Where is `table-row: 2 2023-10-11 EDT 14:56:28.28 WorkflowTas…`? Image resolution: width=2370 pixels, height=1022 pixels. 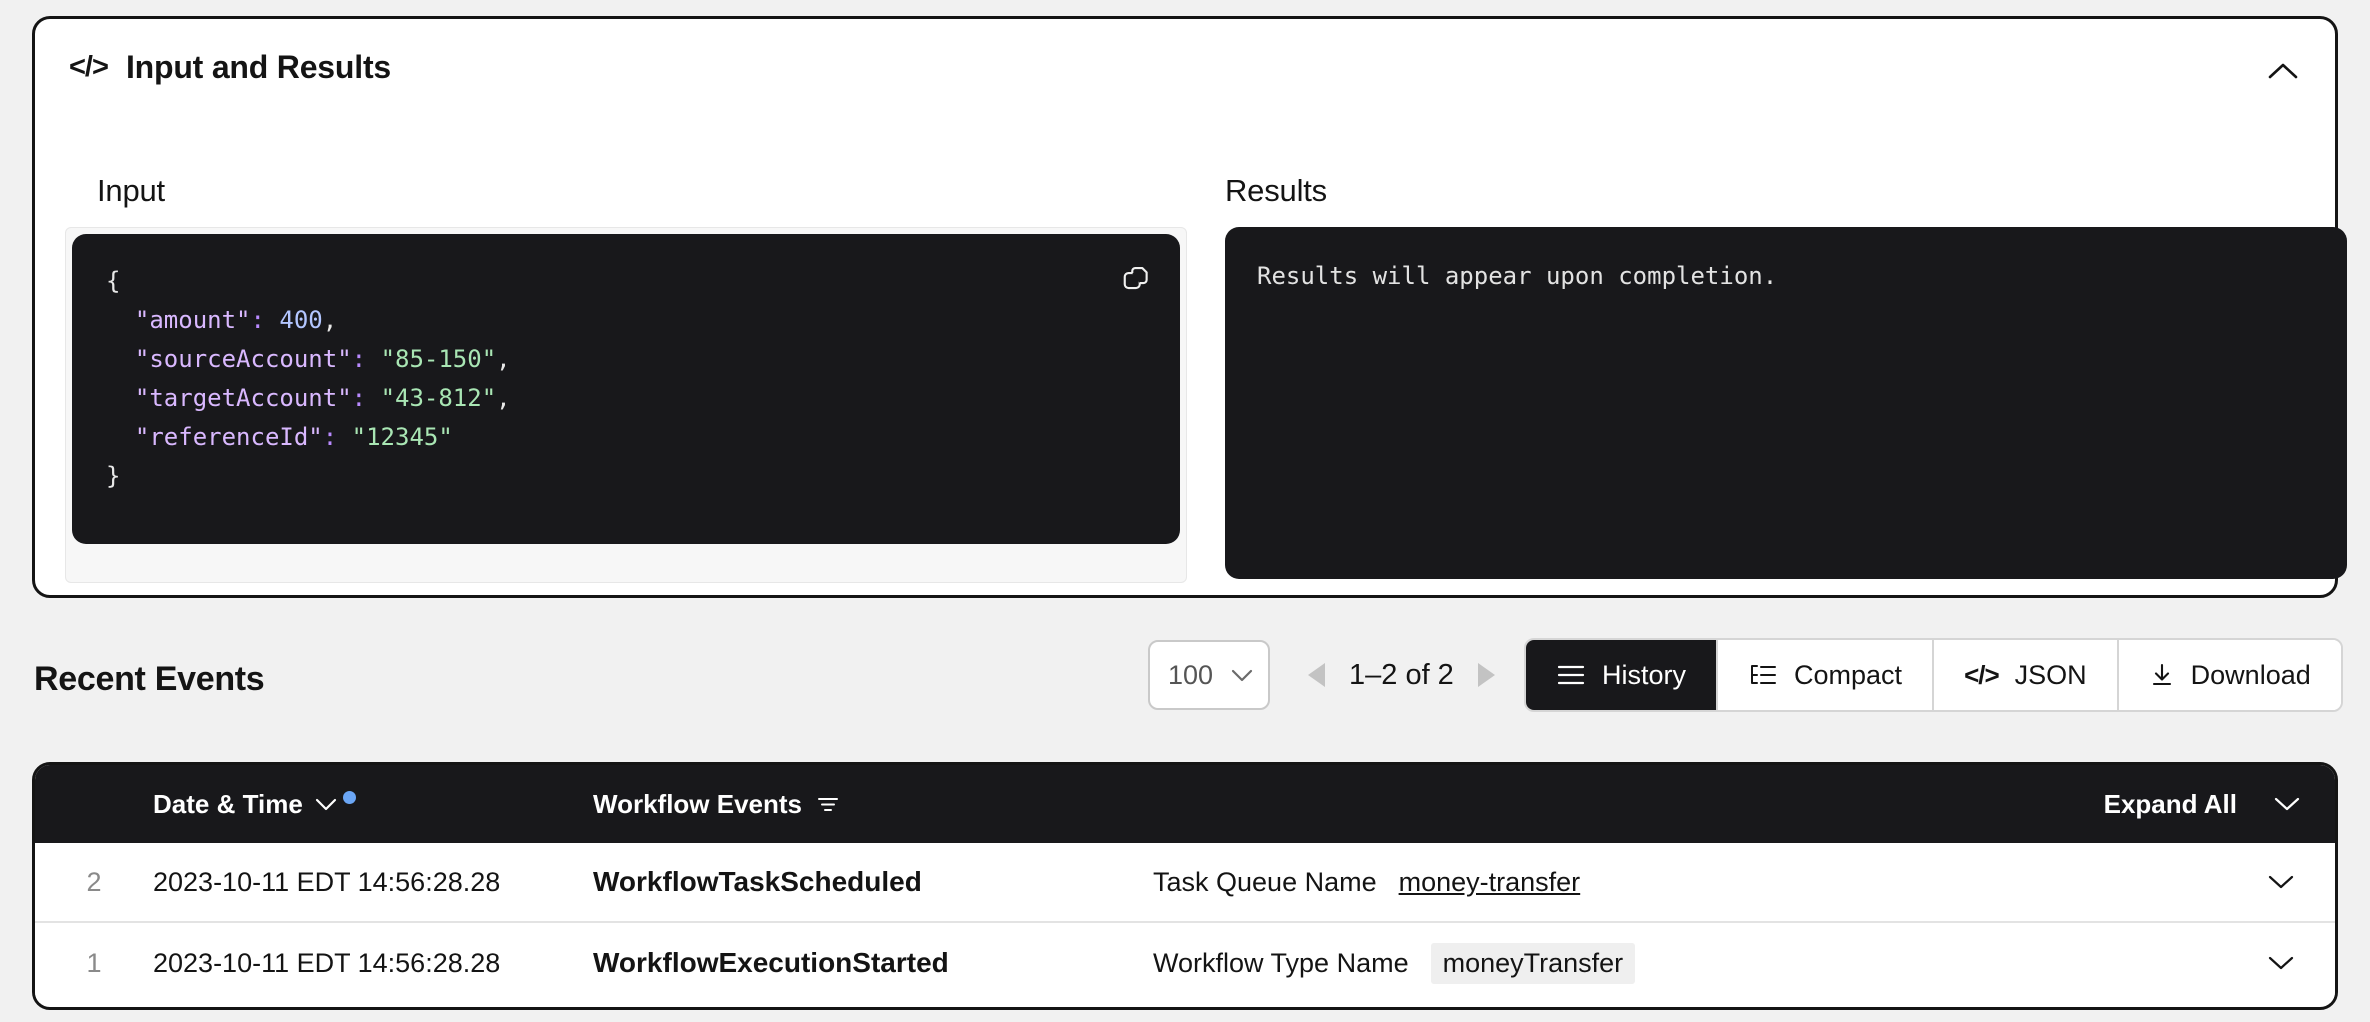 table-row: 2 2023-10-11 EDT 14:56:28.28 WorkflowTas… is located at coordinates (1185, 883).